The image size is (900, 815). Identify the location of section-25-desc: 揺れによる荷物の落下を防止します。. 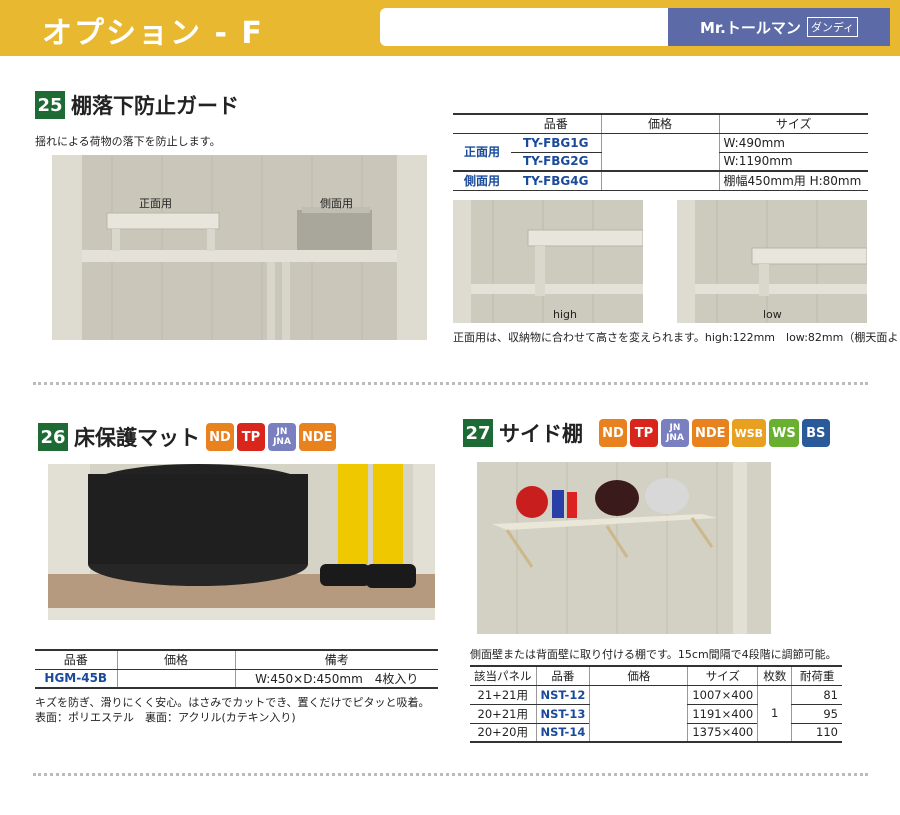
(128, 141).